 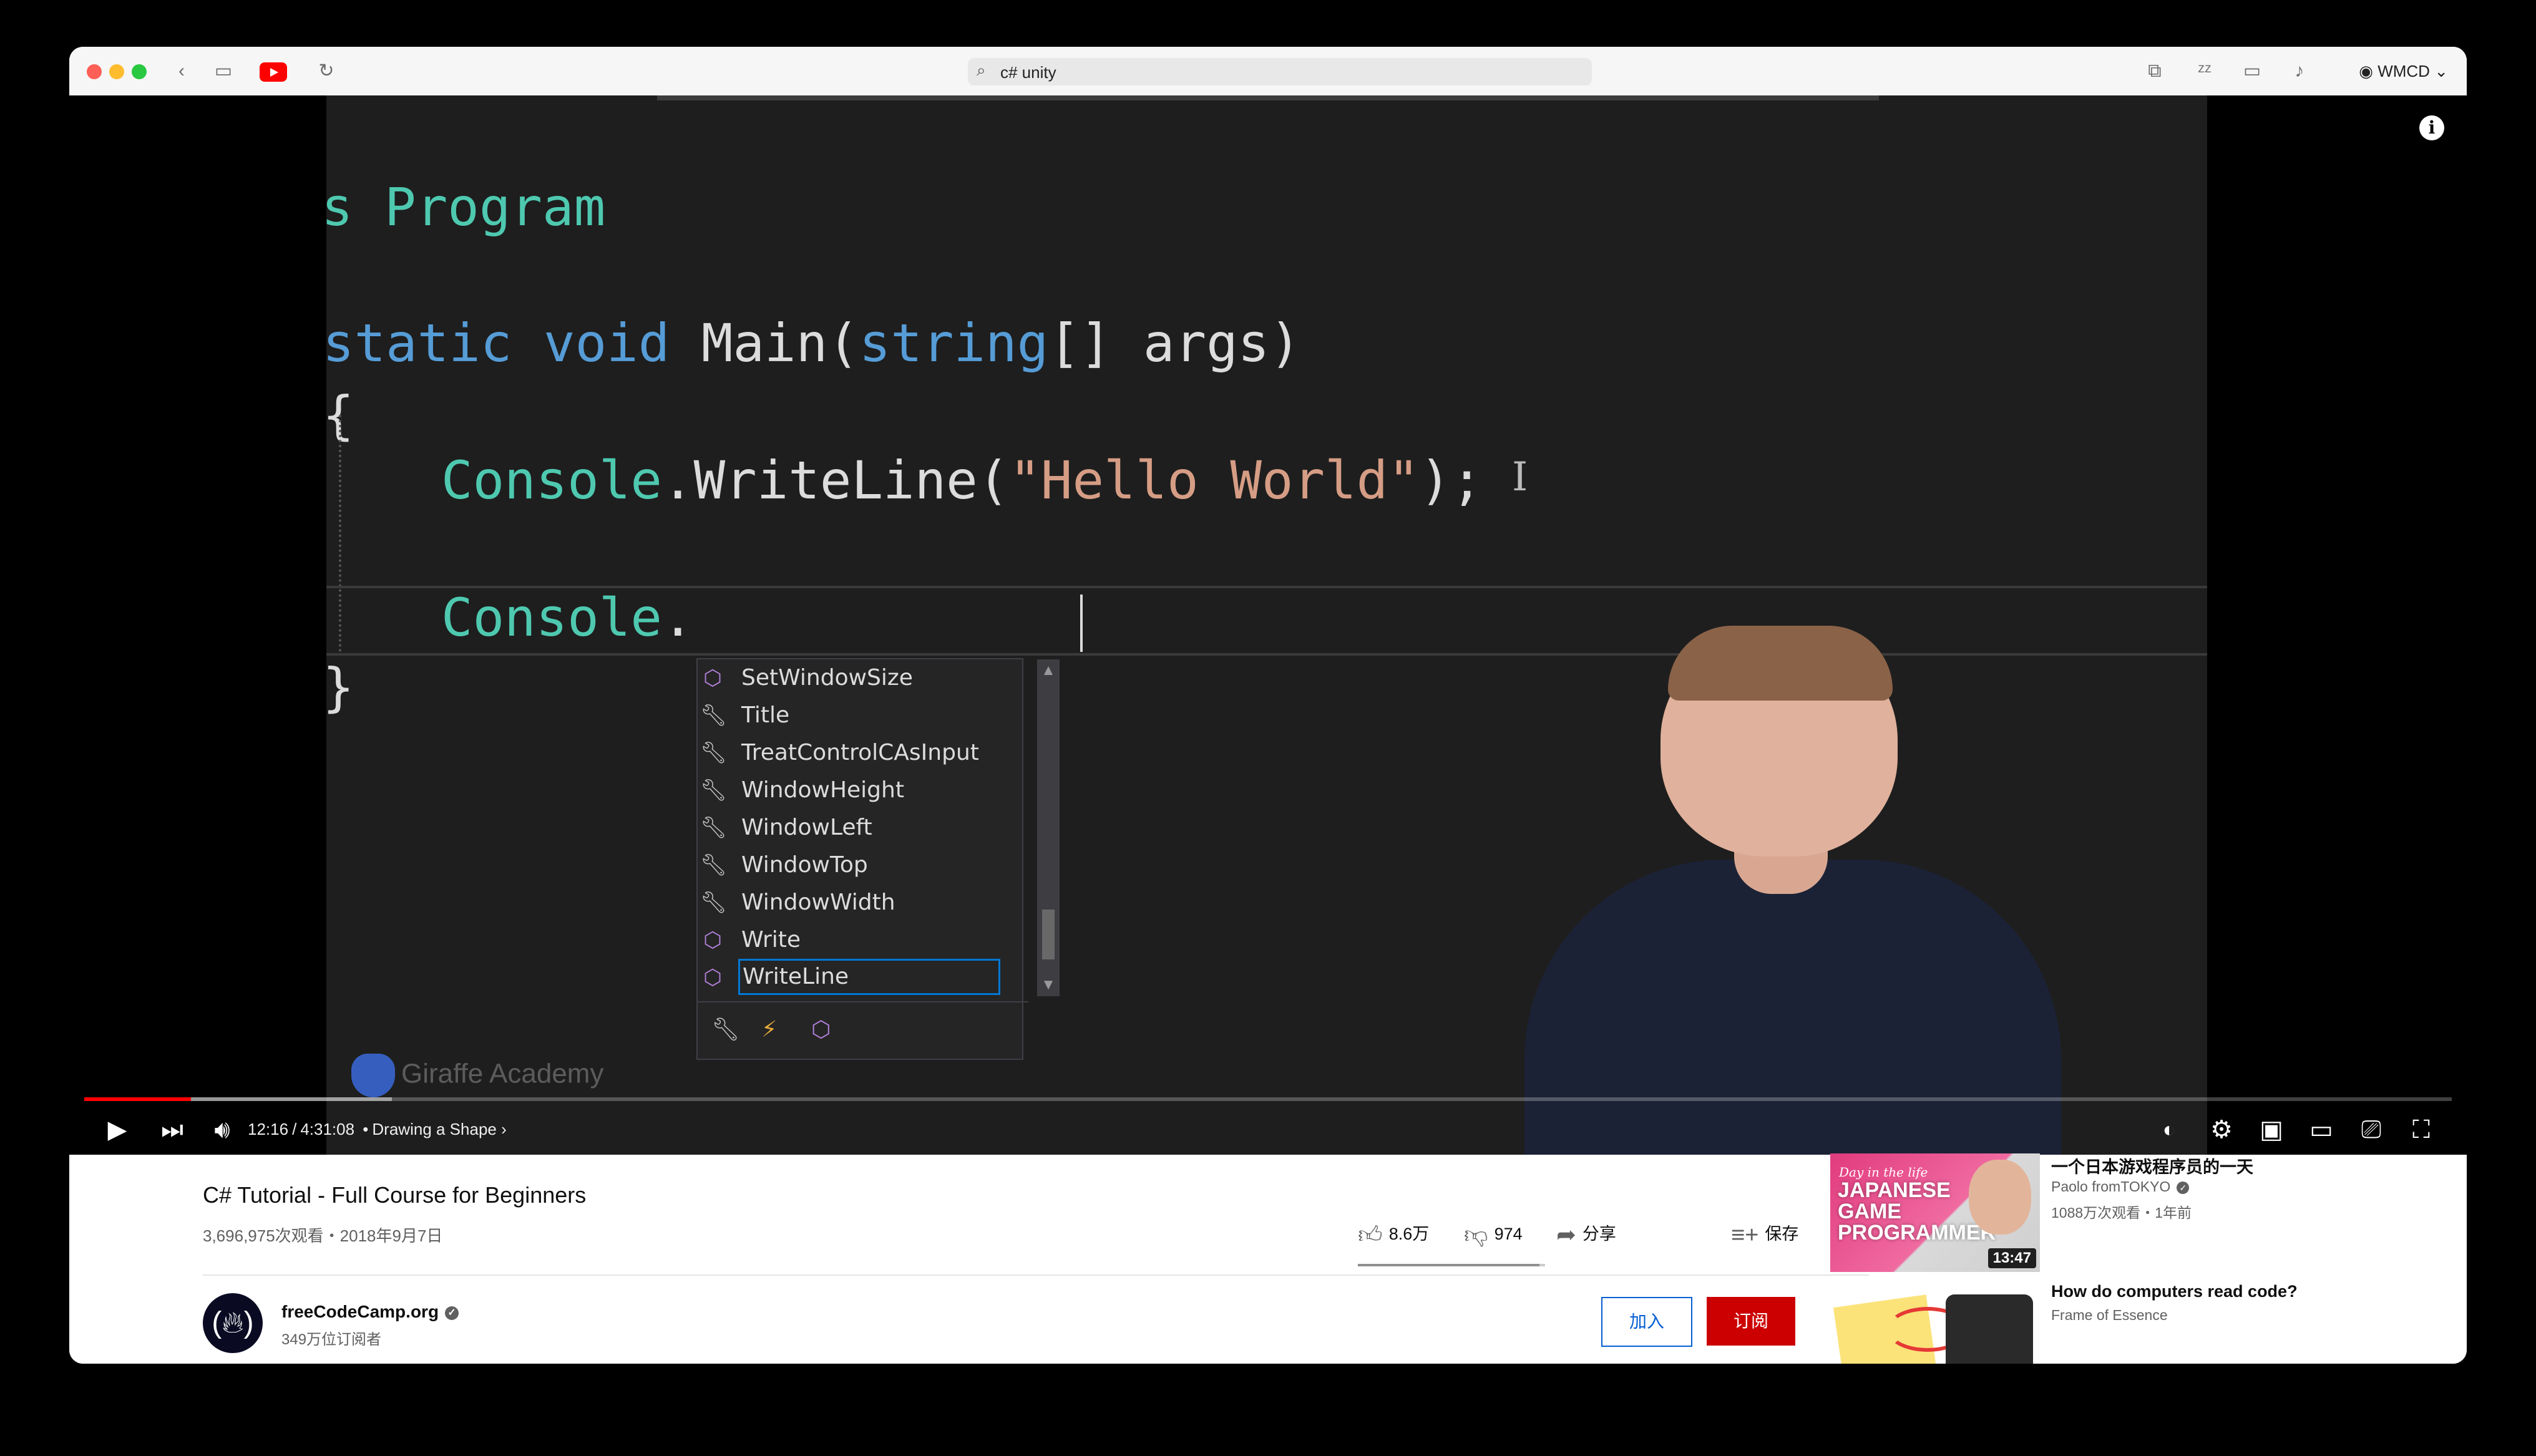 I want to click on scrollbar-thumb, so click(x=1048, y=935).